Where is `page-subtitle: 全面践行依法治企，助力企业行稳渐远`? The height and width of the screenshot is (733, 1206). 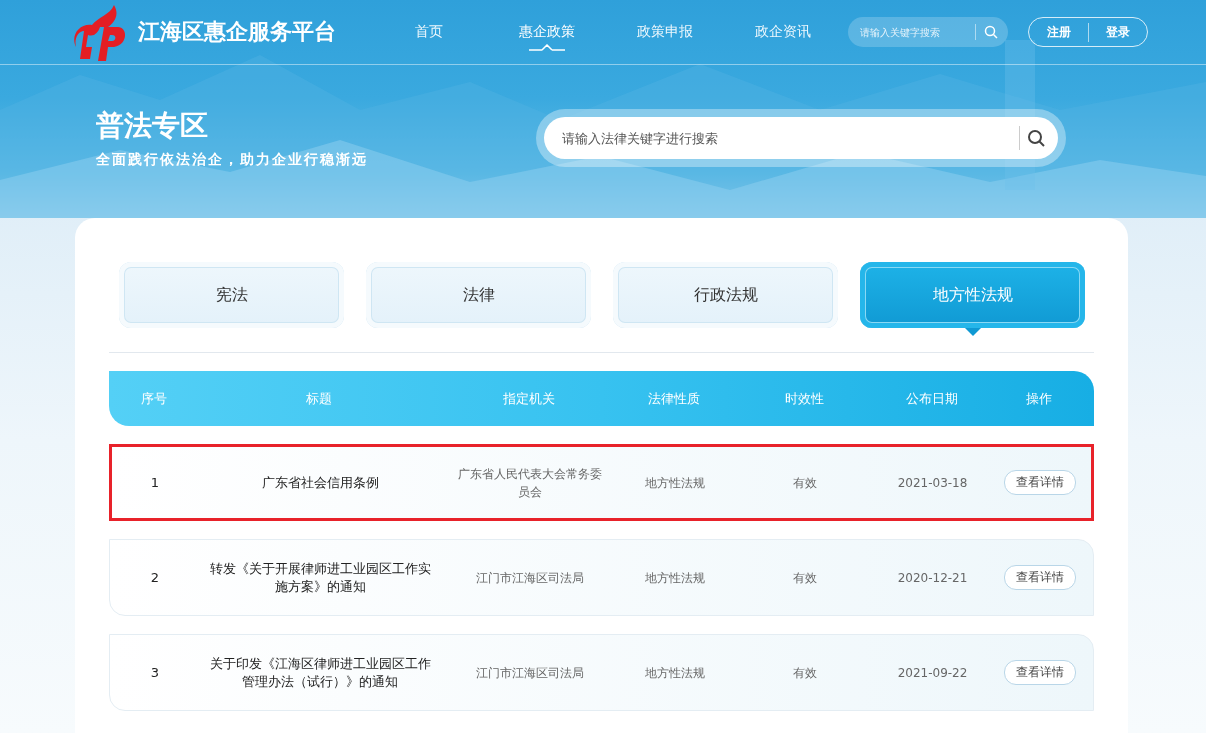 page-subtitle: 全面践行依法治企，助力企业行稳渐远 is located at coordinates (232, 160).